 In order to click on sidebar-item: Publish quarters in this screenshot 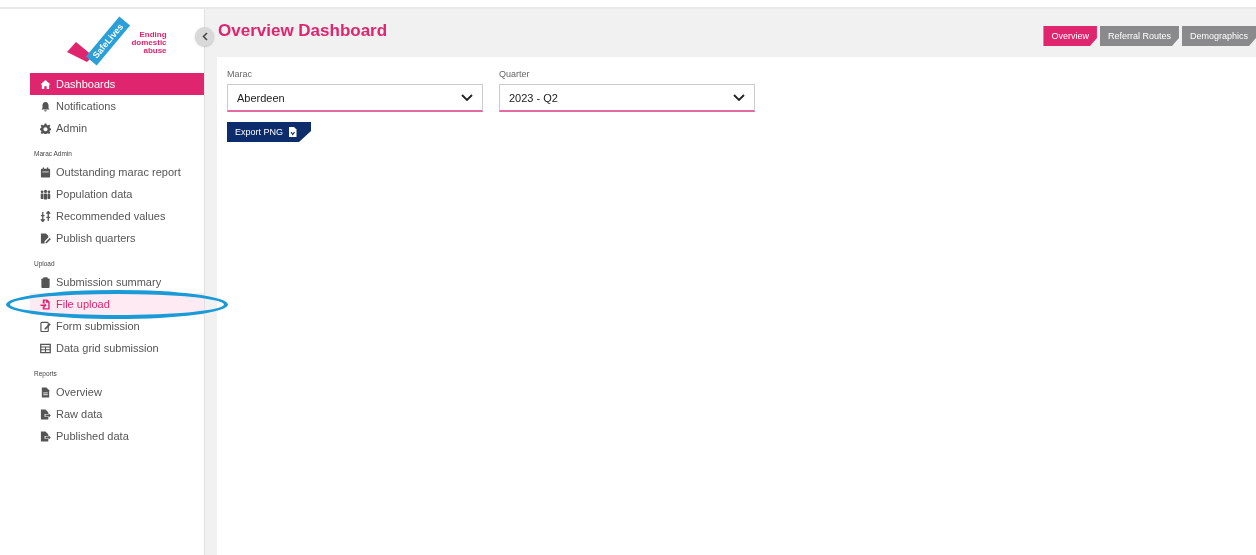, I will do `click(117, 238)`.